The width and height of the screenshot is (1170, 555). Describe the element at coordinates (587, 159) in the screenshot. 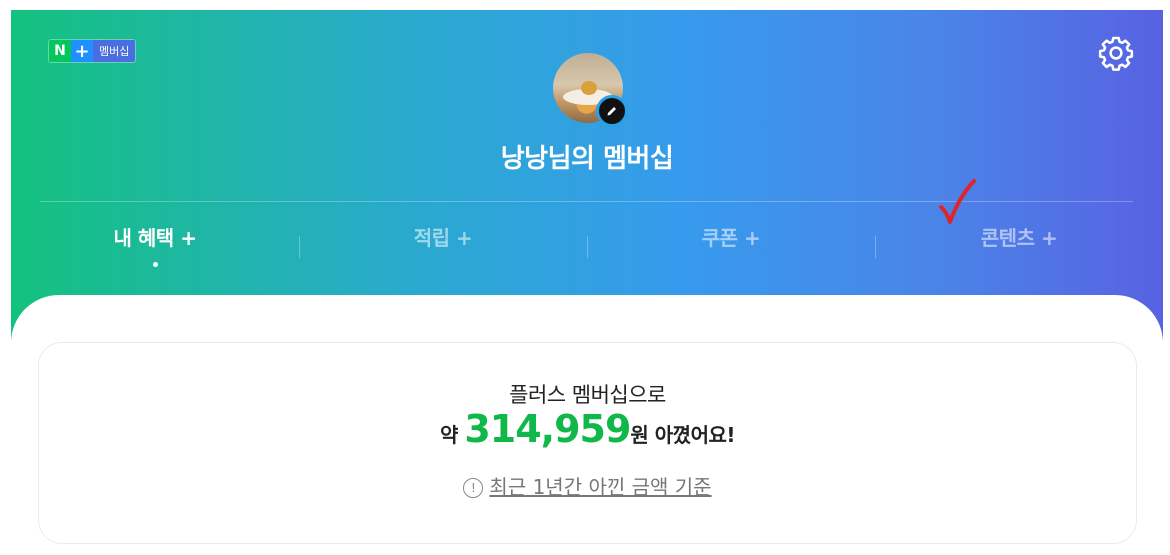

I see `membership-title: 낭낭님의 멤버십` at that location.